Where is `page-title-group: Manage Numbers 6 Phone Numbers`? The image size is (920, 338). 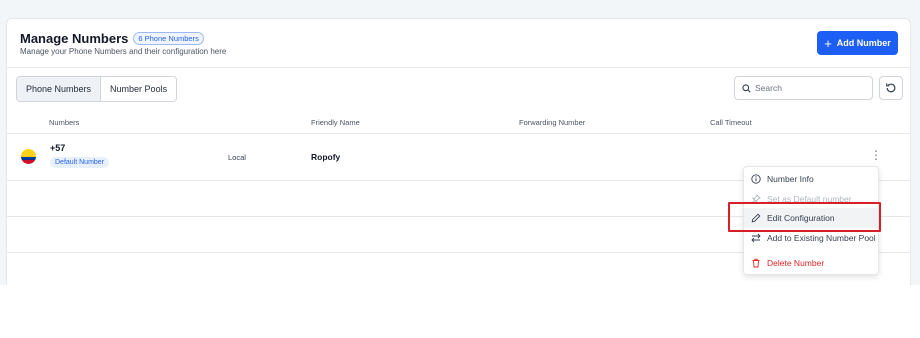
page-title-group: Manage Numbers 6 Phone Numbers is located at coordinates (112, 38).